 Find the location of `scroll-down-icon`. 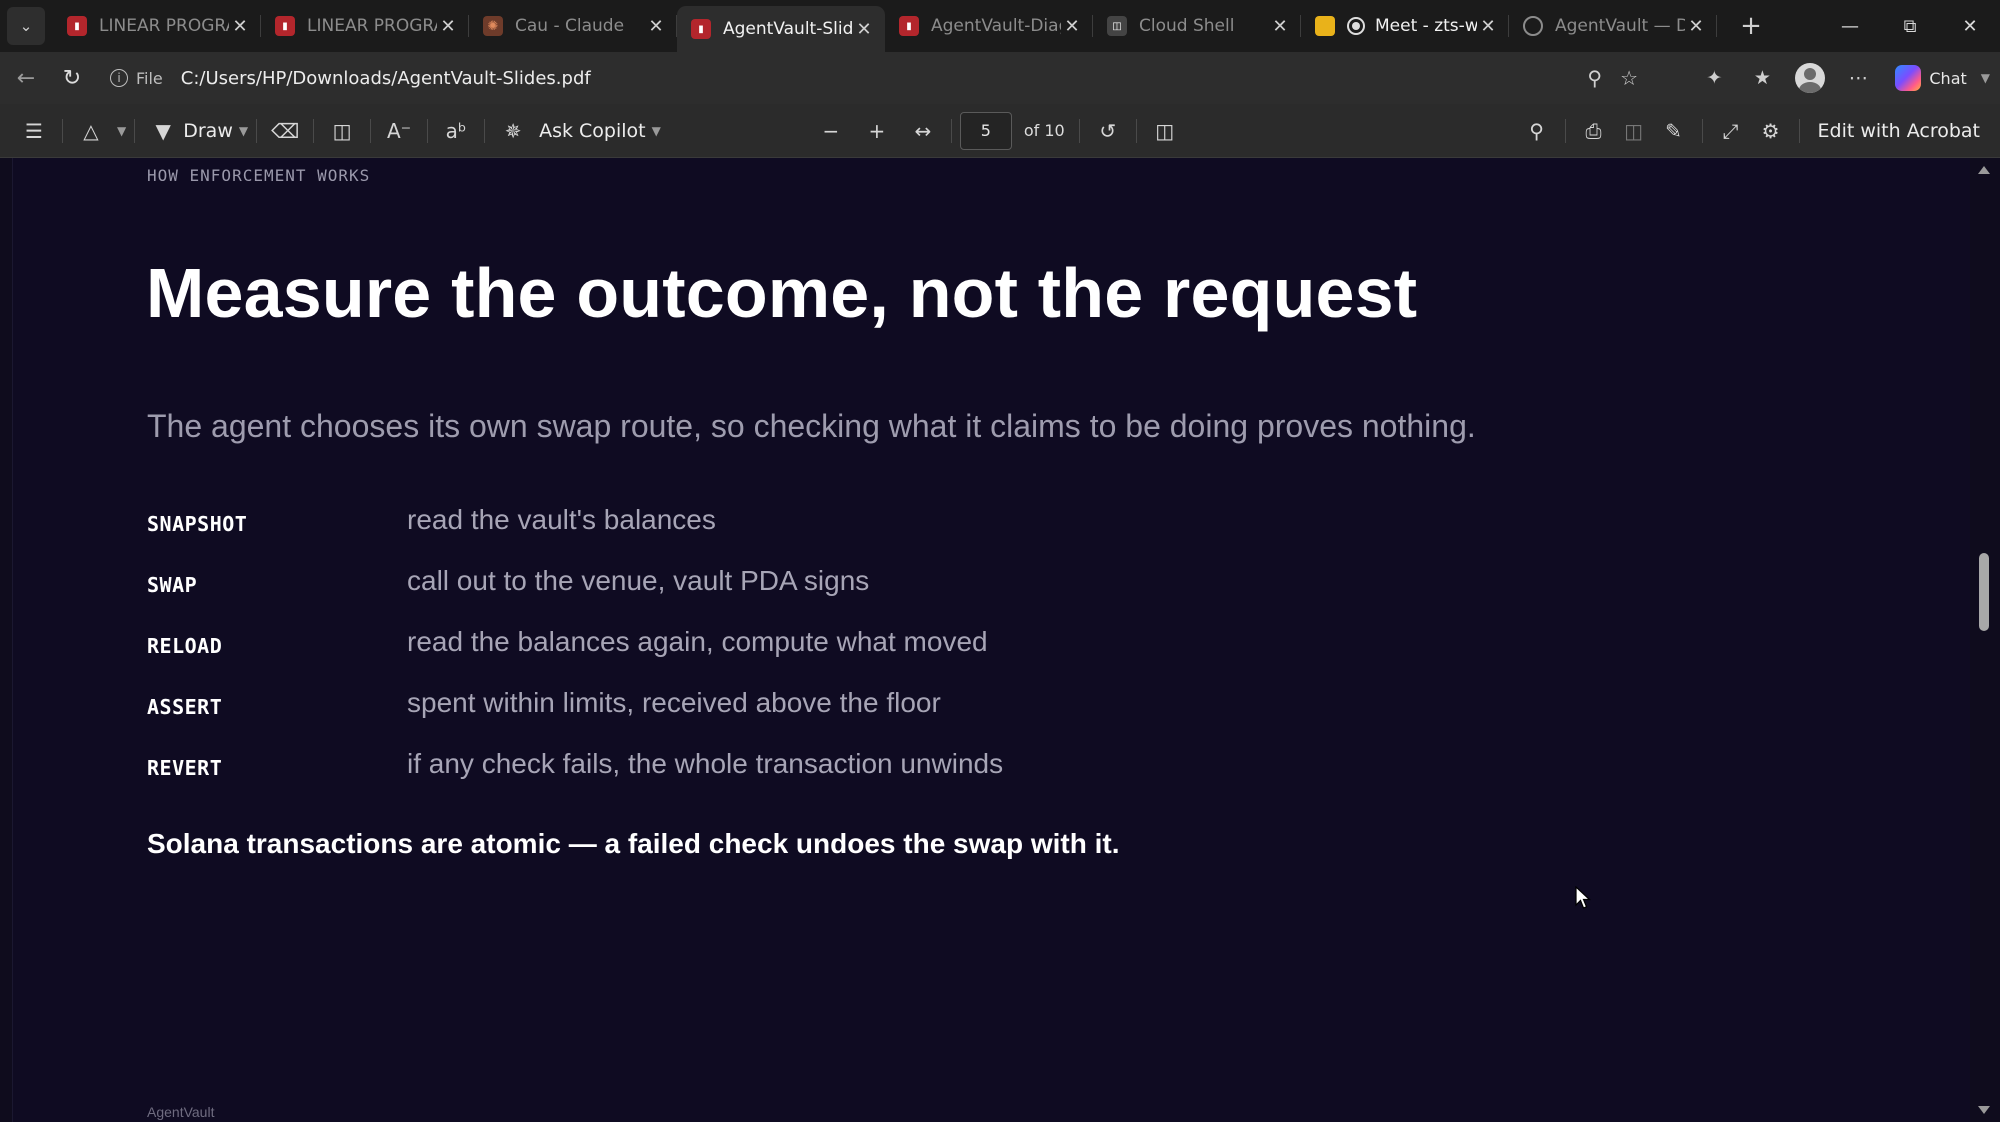

scroll-down-icon is located at coordinates (1984, 1110).